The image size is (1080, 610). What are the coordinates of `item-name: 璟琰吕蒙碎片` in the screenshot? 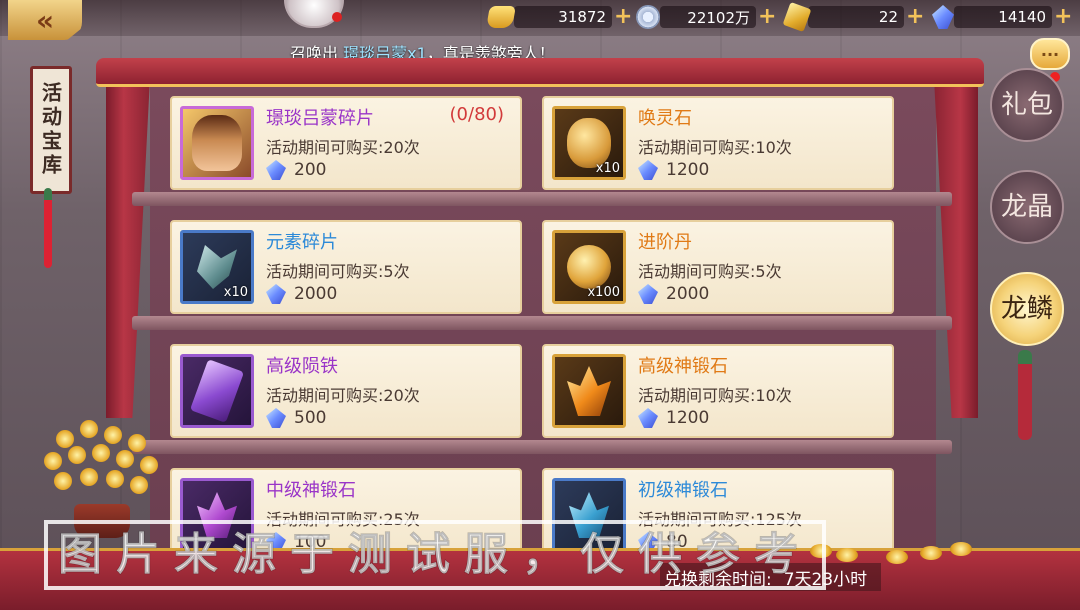 It's located at (320, 118).